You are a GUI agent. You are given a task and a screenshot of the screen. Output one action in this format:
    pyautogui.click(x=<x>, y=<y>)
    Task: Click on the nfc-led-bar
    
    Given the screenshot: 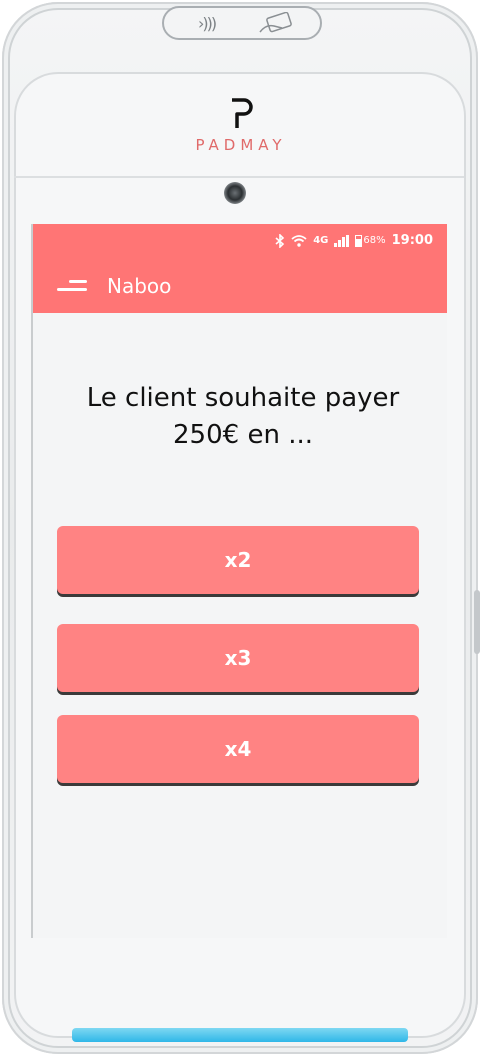 What is the action you would take?
    pyautogui.click(x=240, y=1035)
    